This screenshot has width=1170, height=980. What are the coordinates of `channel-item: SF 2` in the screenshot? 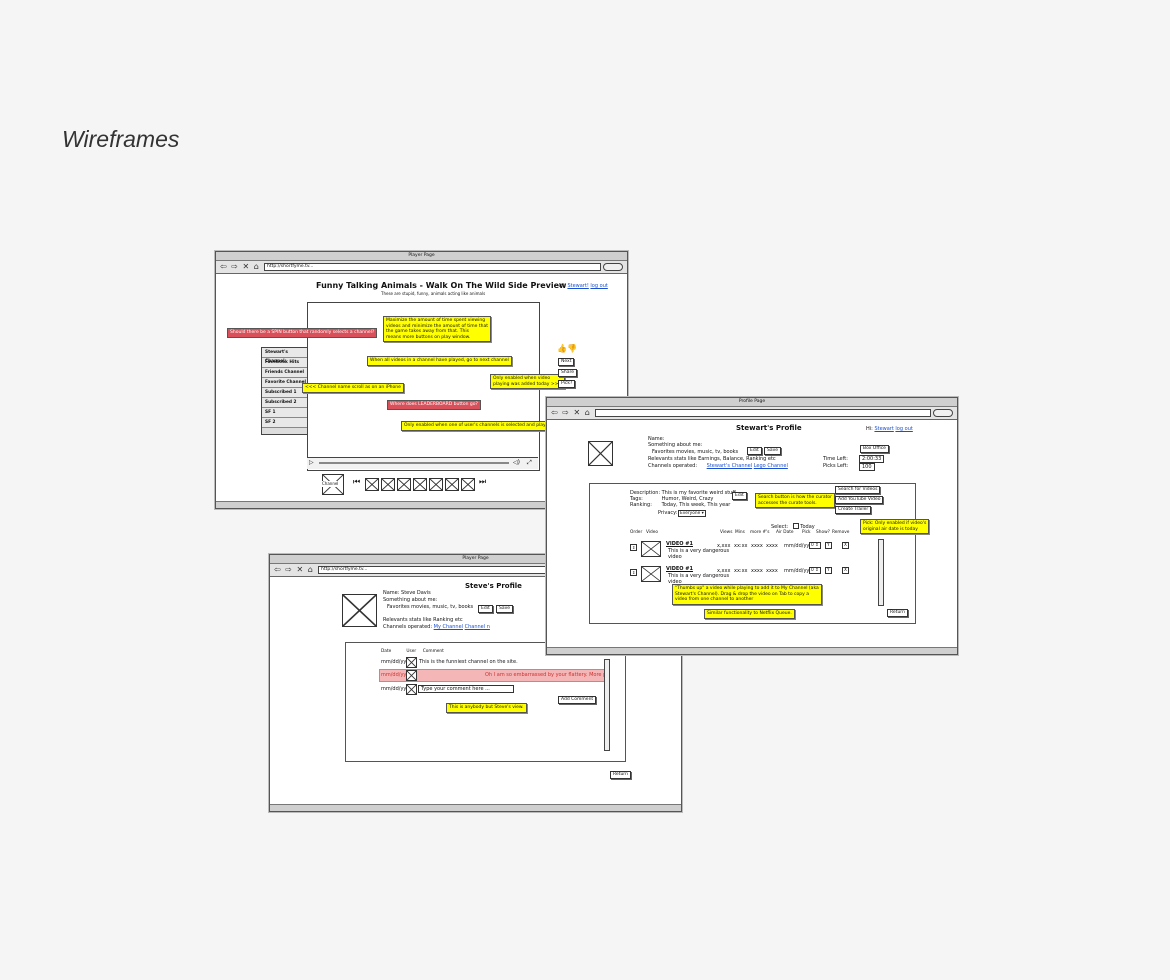 It's located at (284, 423).